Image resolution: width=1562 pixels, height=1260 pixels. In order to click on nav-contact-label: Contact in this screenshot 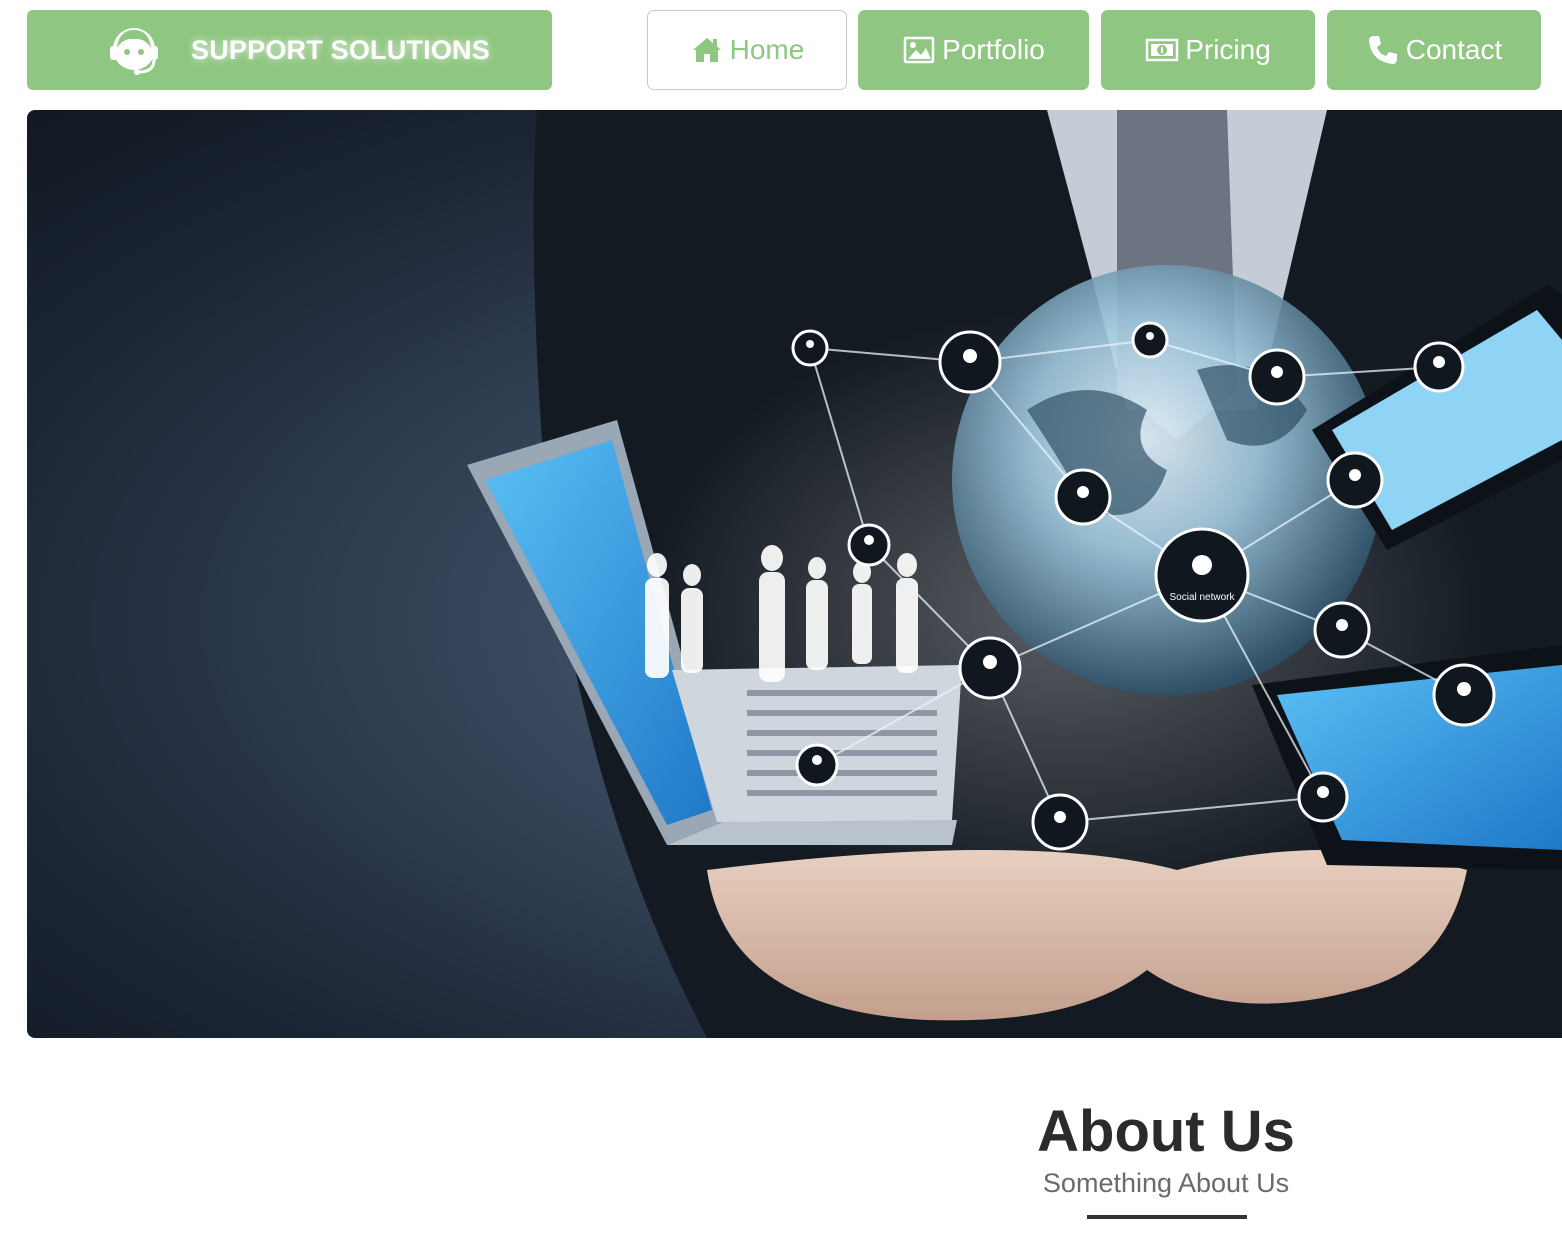, I will do `click(1454, 49)`.